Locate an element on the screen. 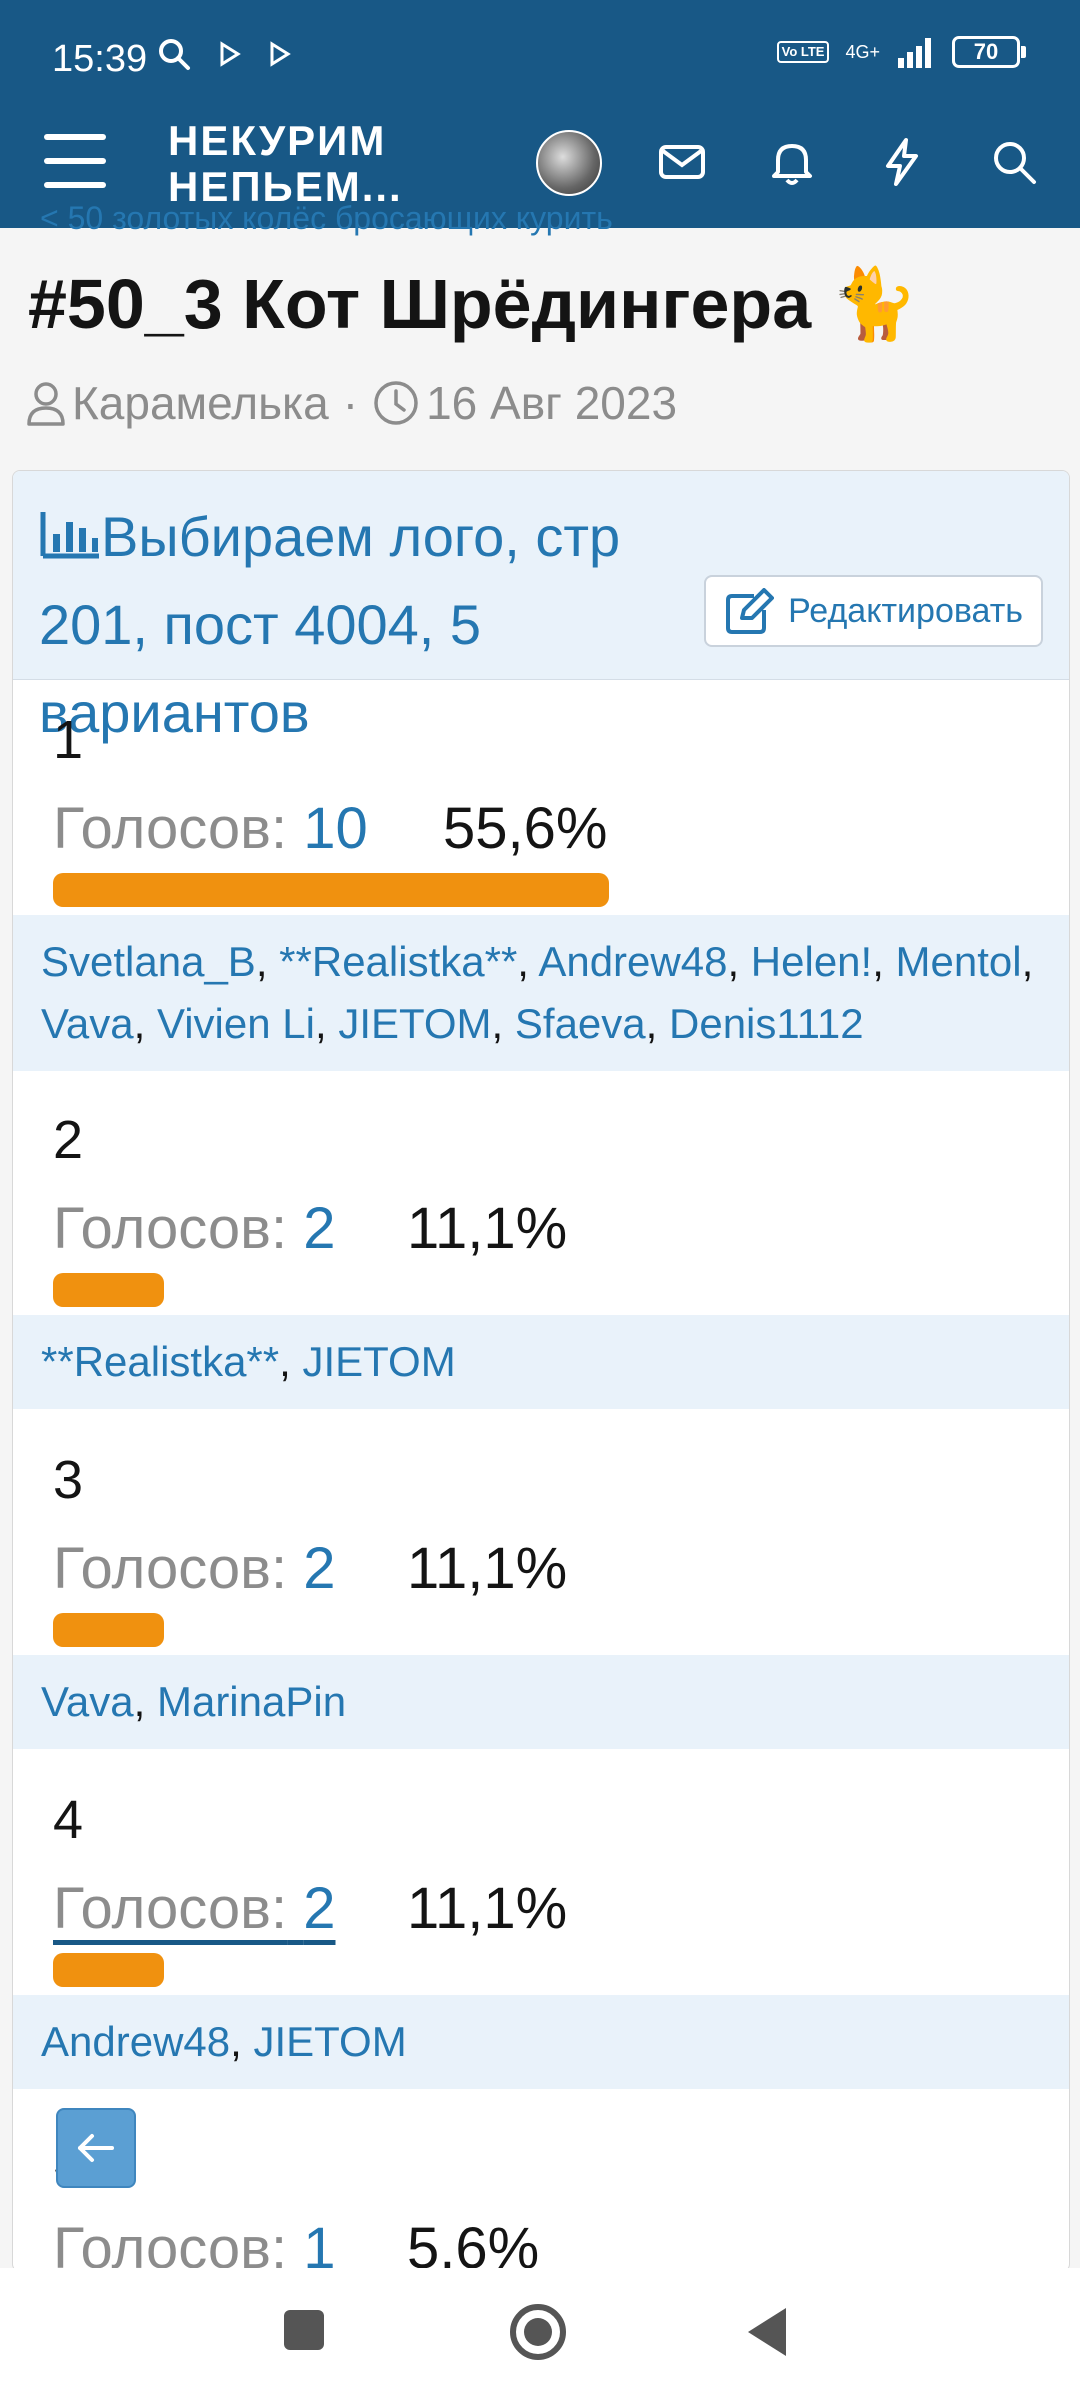 Image resolution: width=1080 pixels, height=2400 pixels. poll-chart-icon is located at coordinates (69, 535).